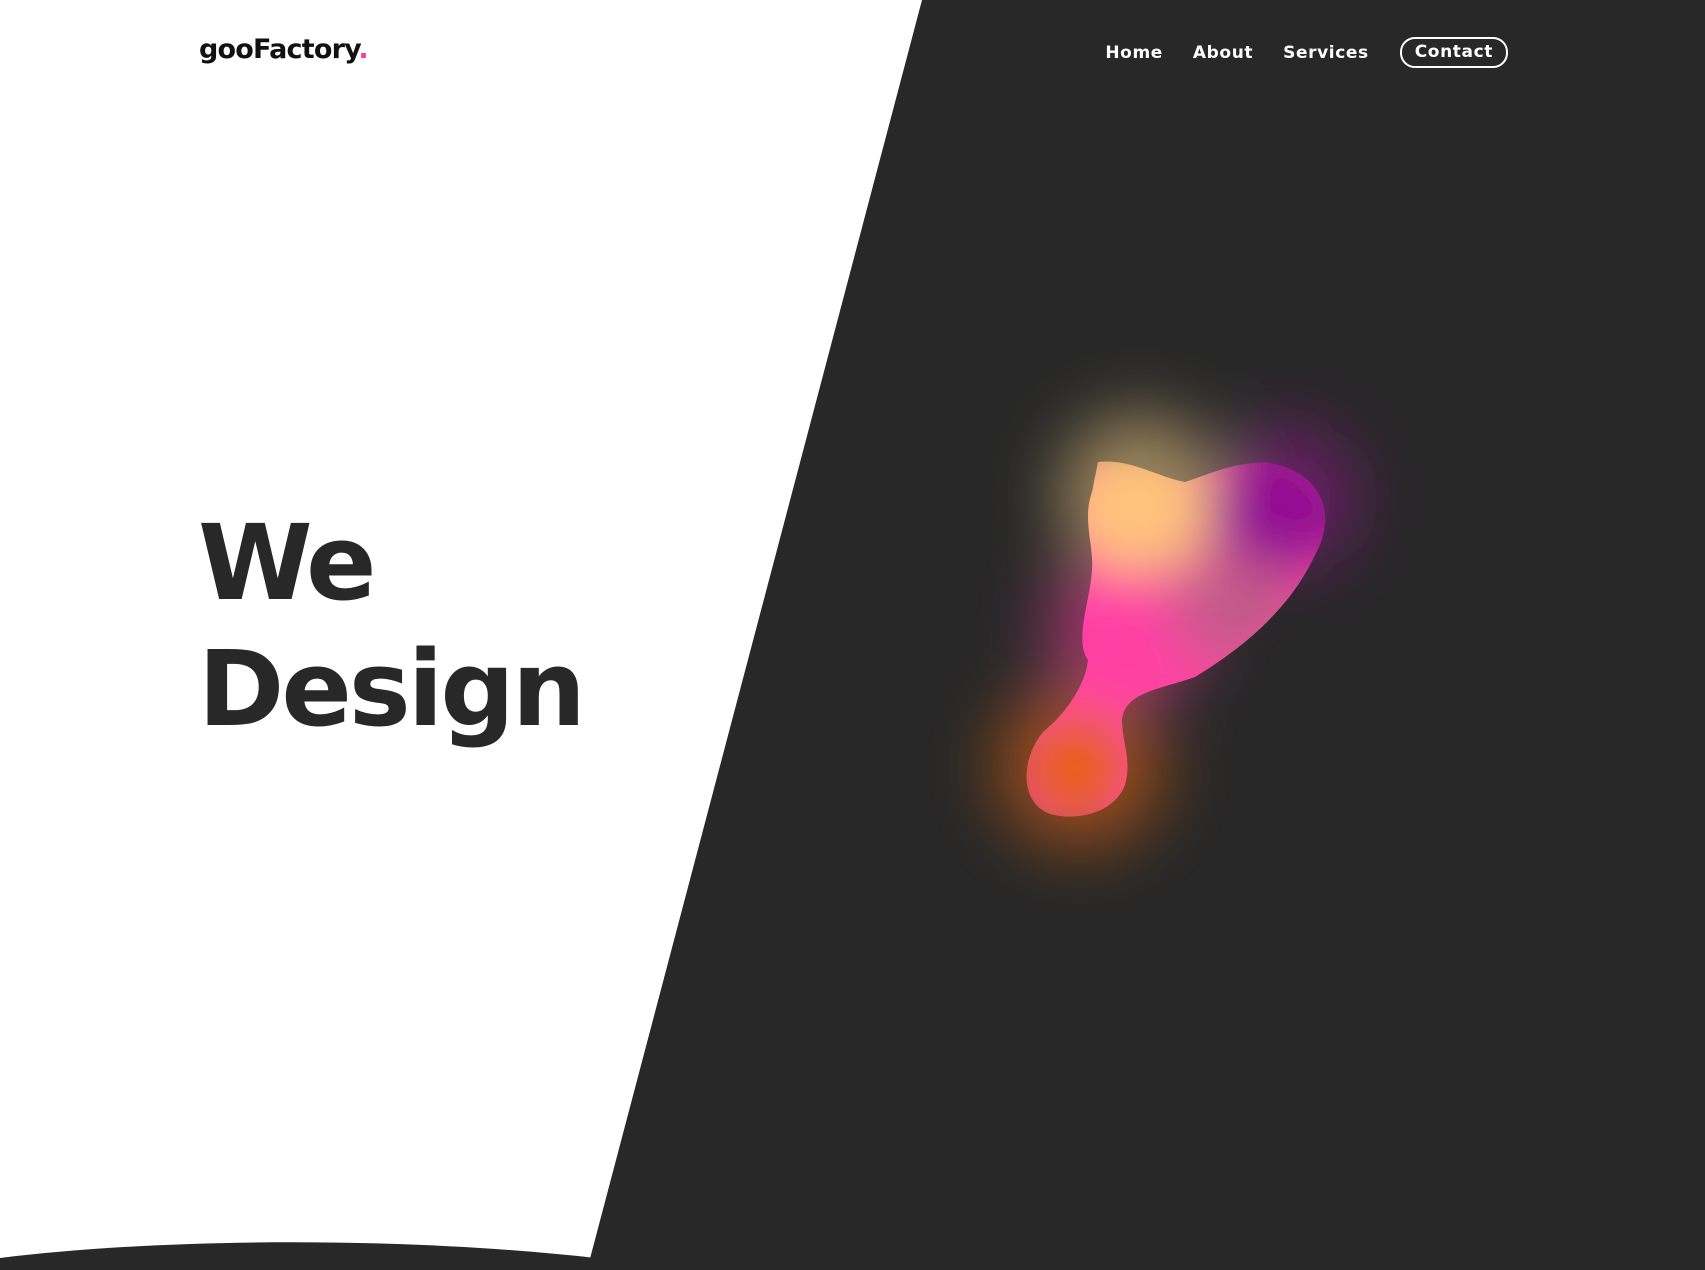  I want to click on nav-about-link: About, so click(1223, 53).